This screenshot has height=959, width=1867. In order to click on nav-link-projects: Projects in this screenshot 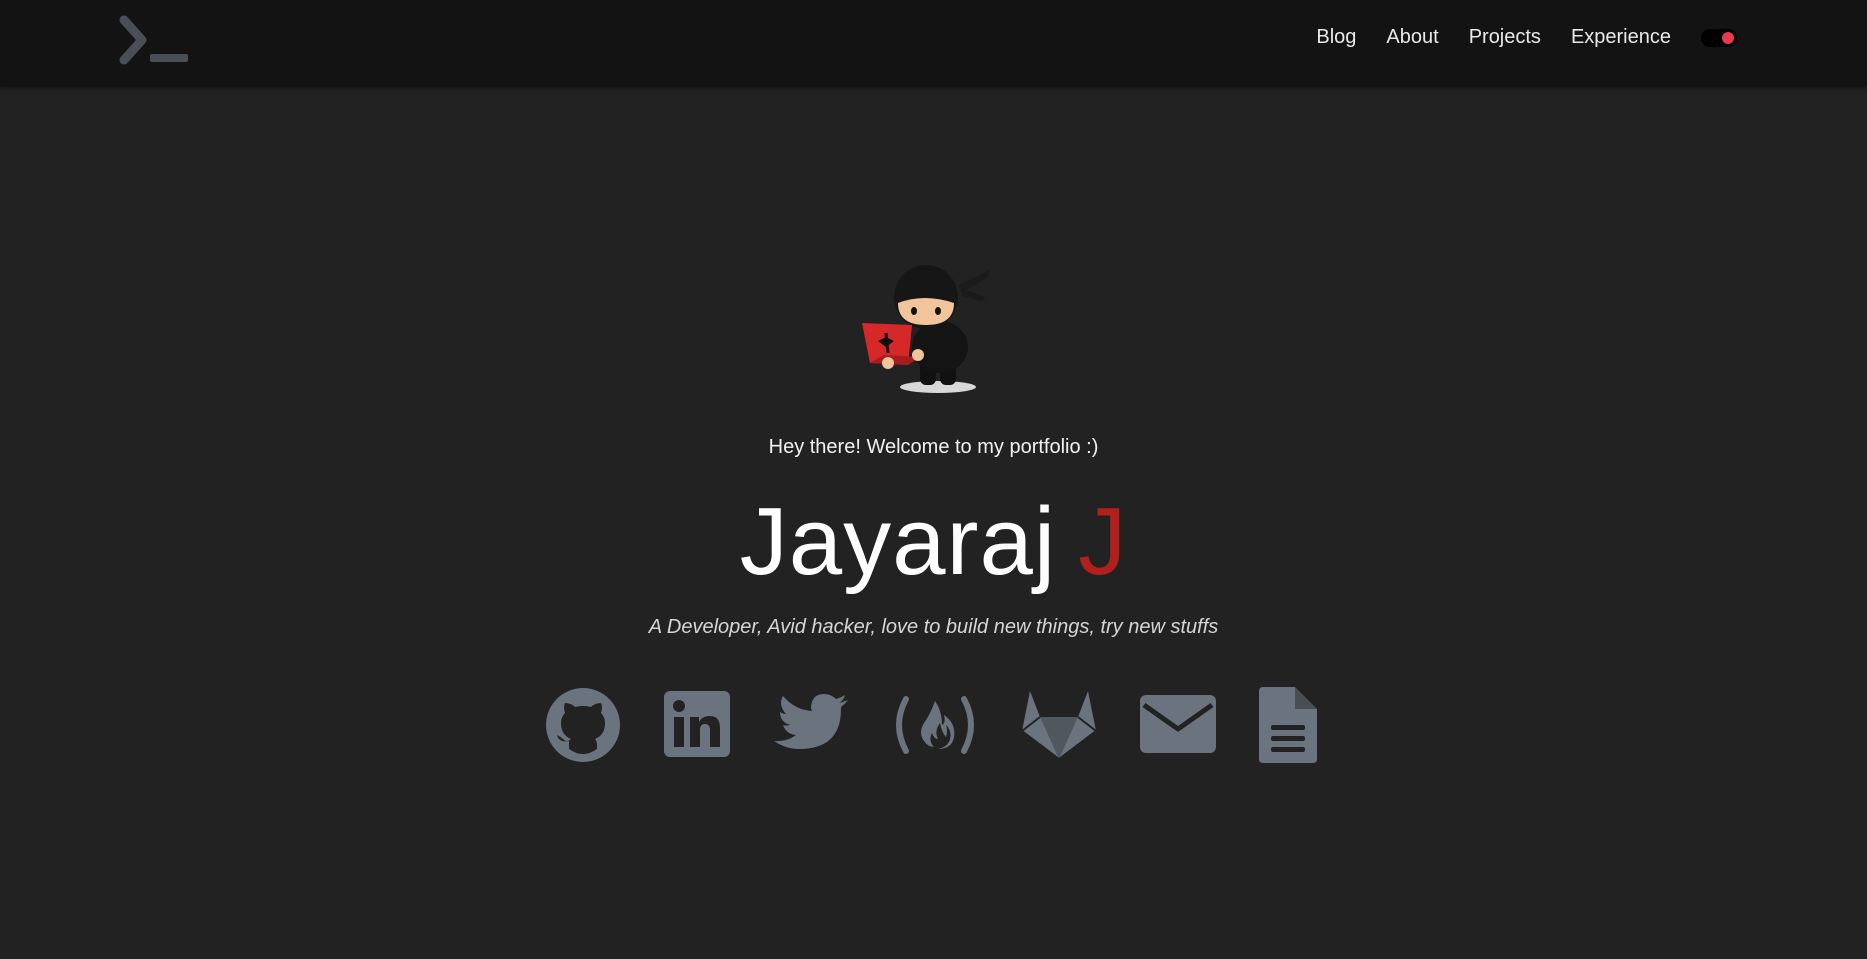, I will do `click(1505, 37)`.